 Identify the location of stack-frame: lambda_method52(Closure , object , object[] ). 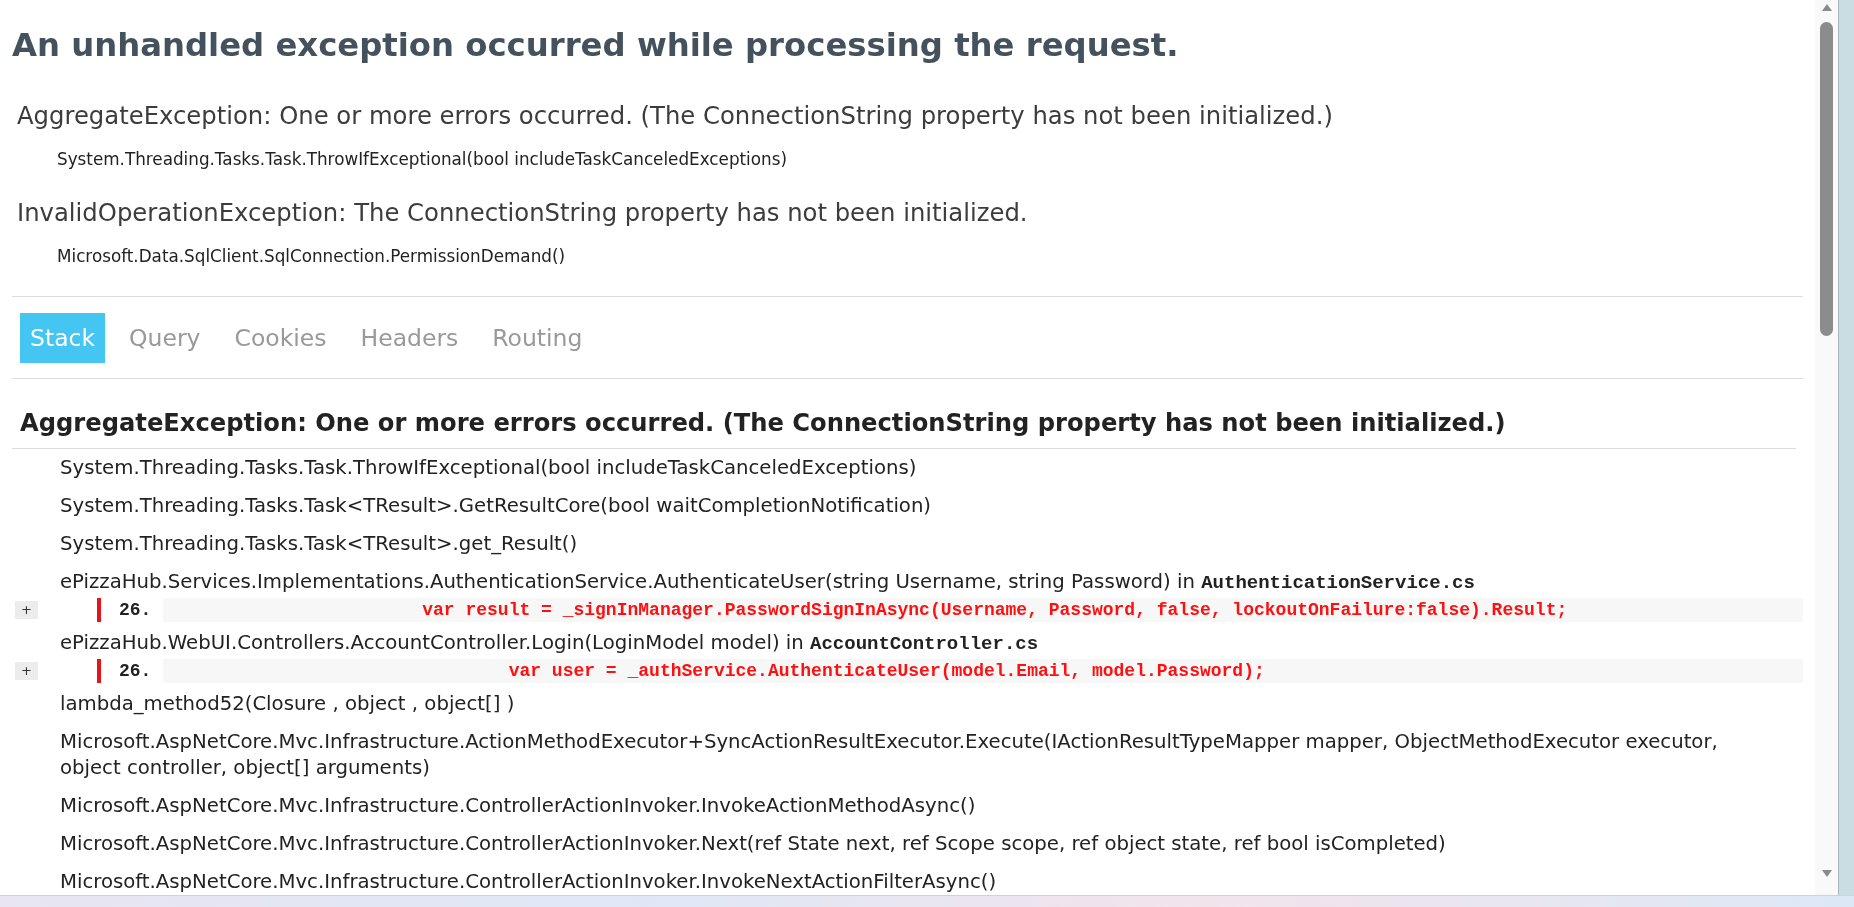
(907, 704).